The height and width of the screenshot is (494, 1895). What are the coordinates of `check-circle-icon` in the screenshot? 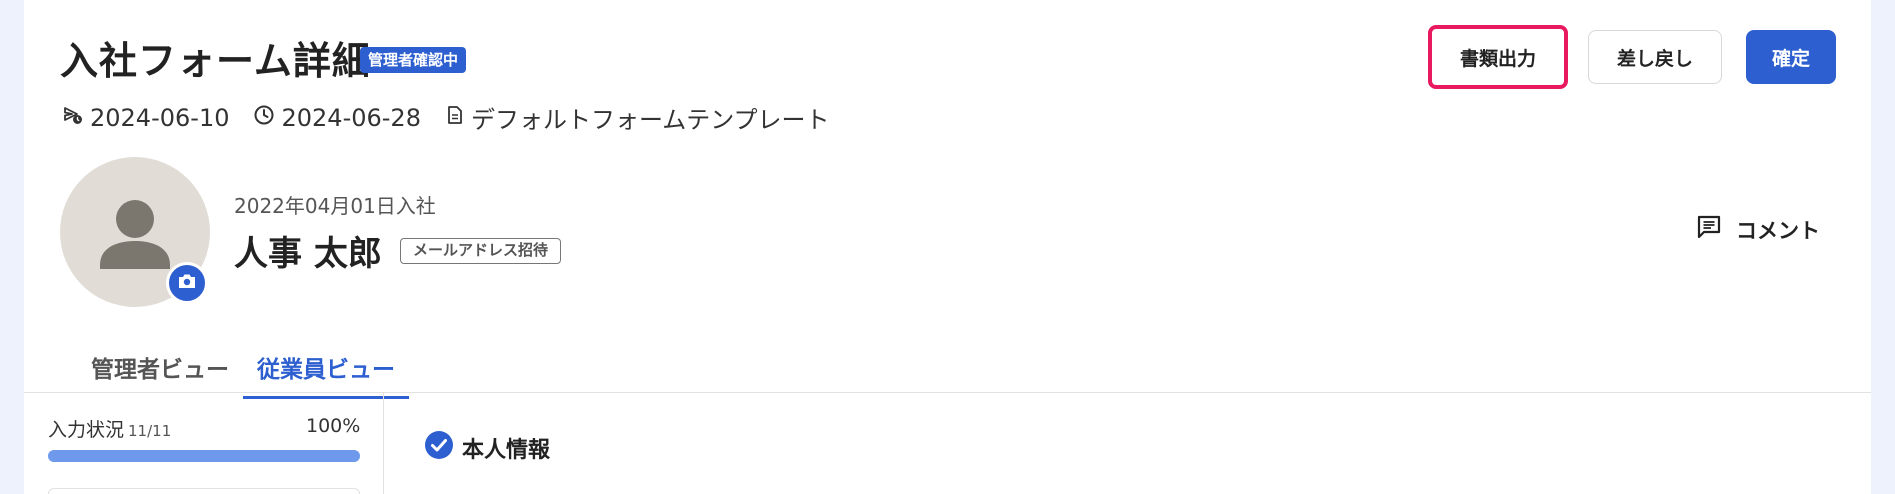 It's located at (443, 448).